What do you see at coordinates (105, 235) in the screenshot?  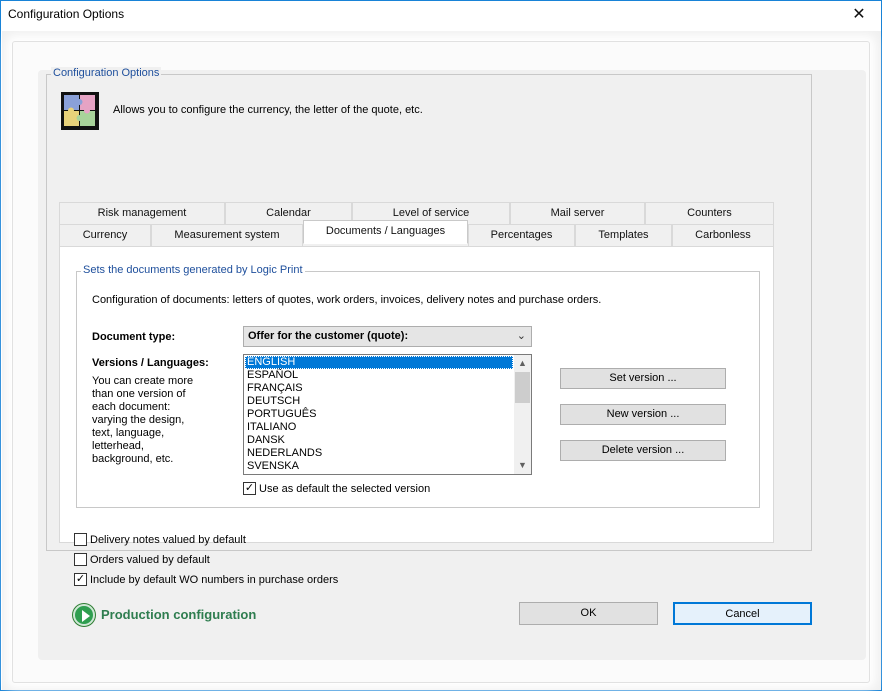 I see `tab-currency: Currency` at bounding box center [105, 235].